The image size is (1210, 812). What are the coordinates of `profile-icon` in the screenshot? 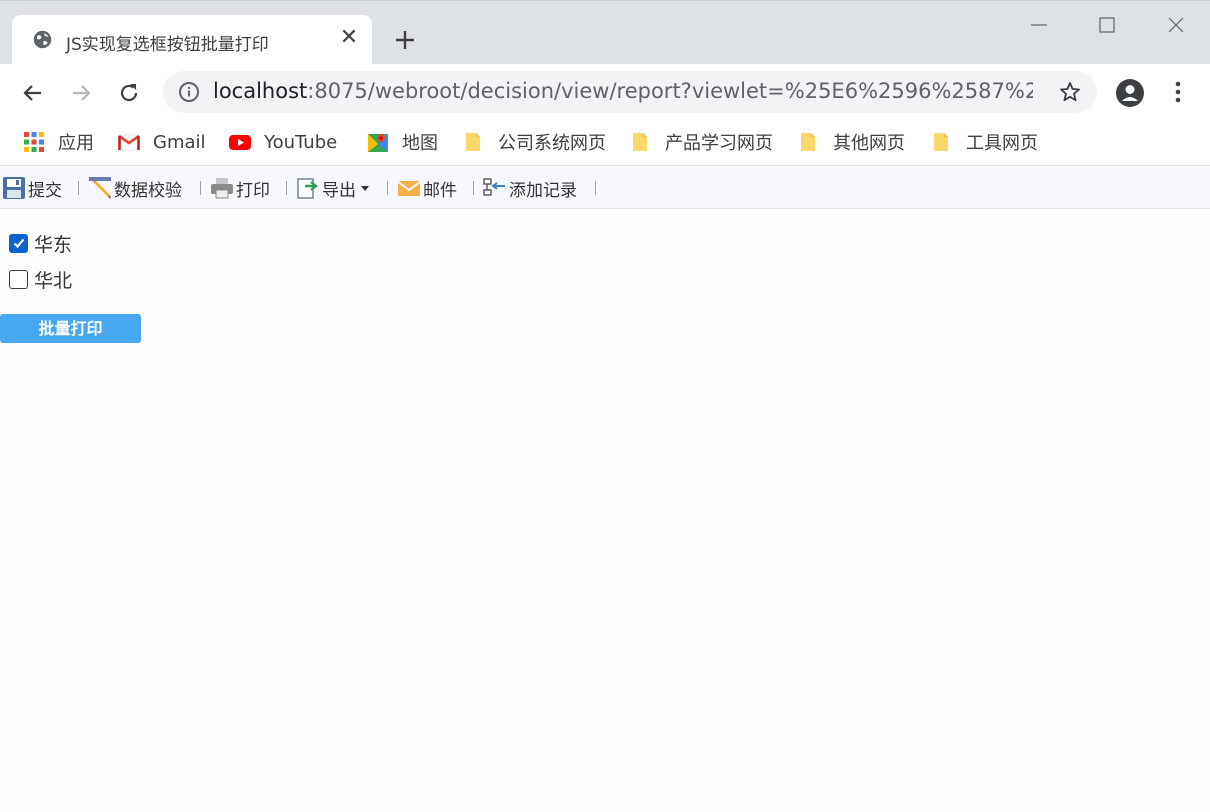 It's located at (1130, 93).